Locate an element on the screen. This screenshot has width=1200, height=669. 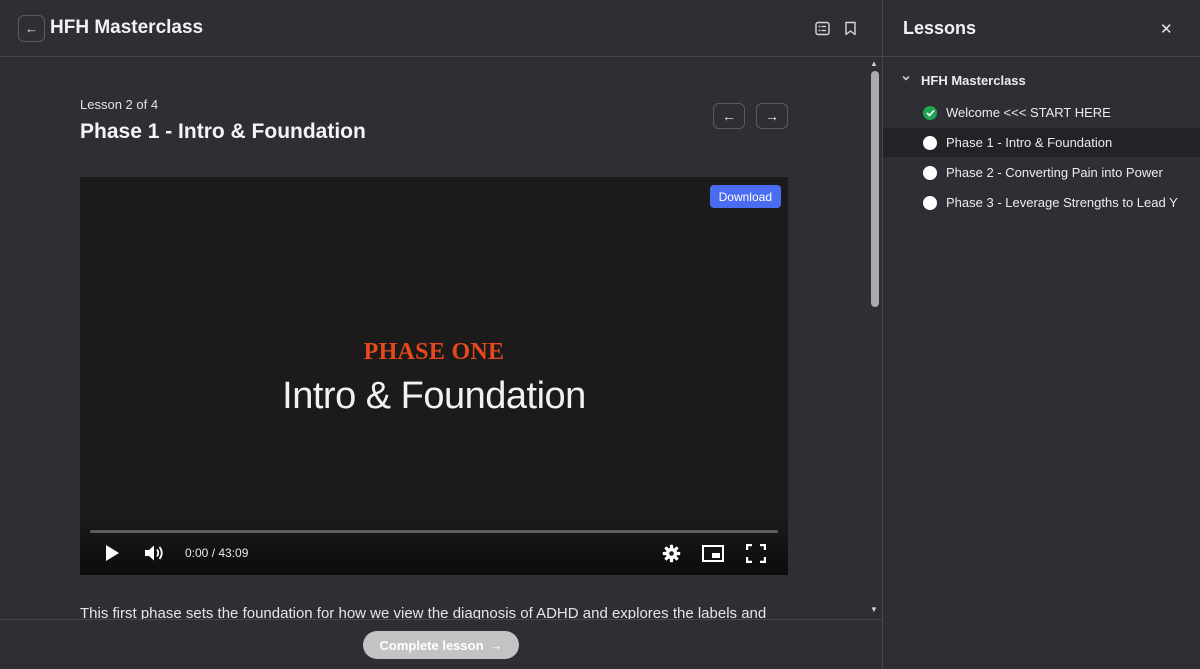
sidebar-title: Lessons is located at coordinates (940, 28).